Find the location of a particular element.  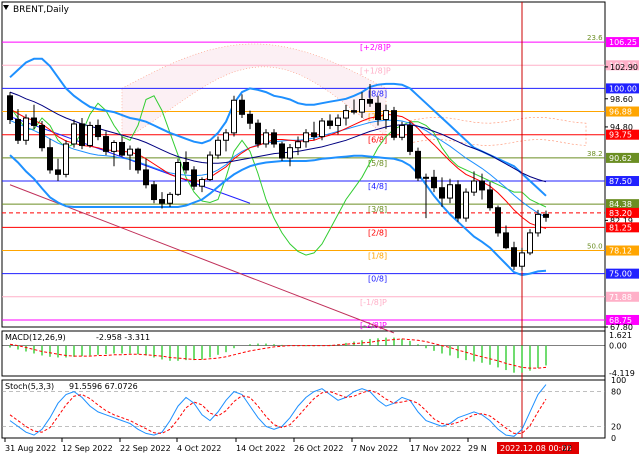

stoch-values: 91.5596 67.0726 is located at coordinates (103, 386).